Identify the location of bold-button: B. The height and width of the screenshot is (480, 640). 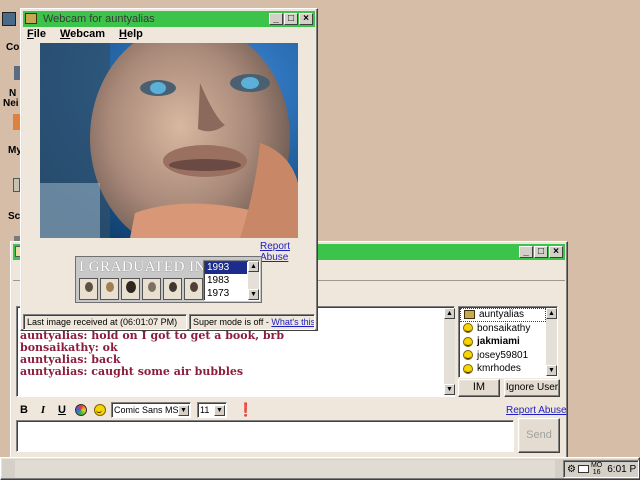
(24, 410).